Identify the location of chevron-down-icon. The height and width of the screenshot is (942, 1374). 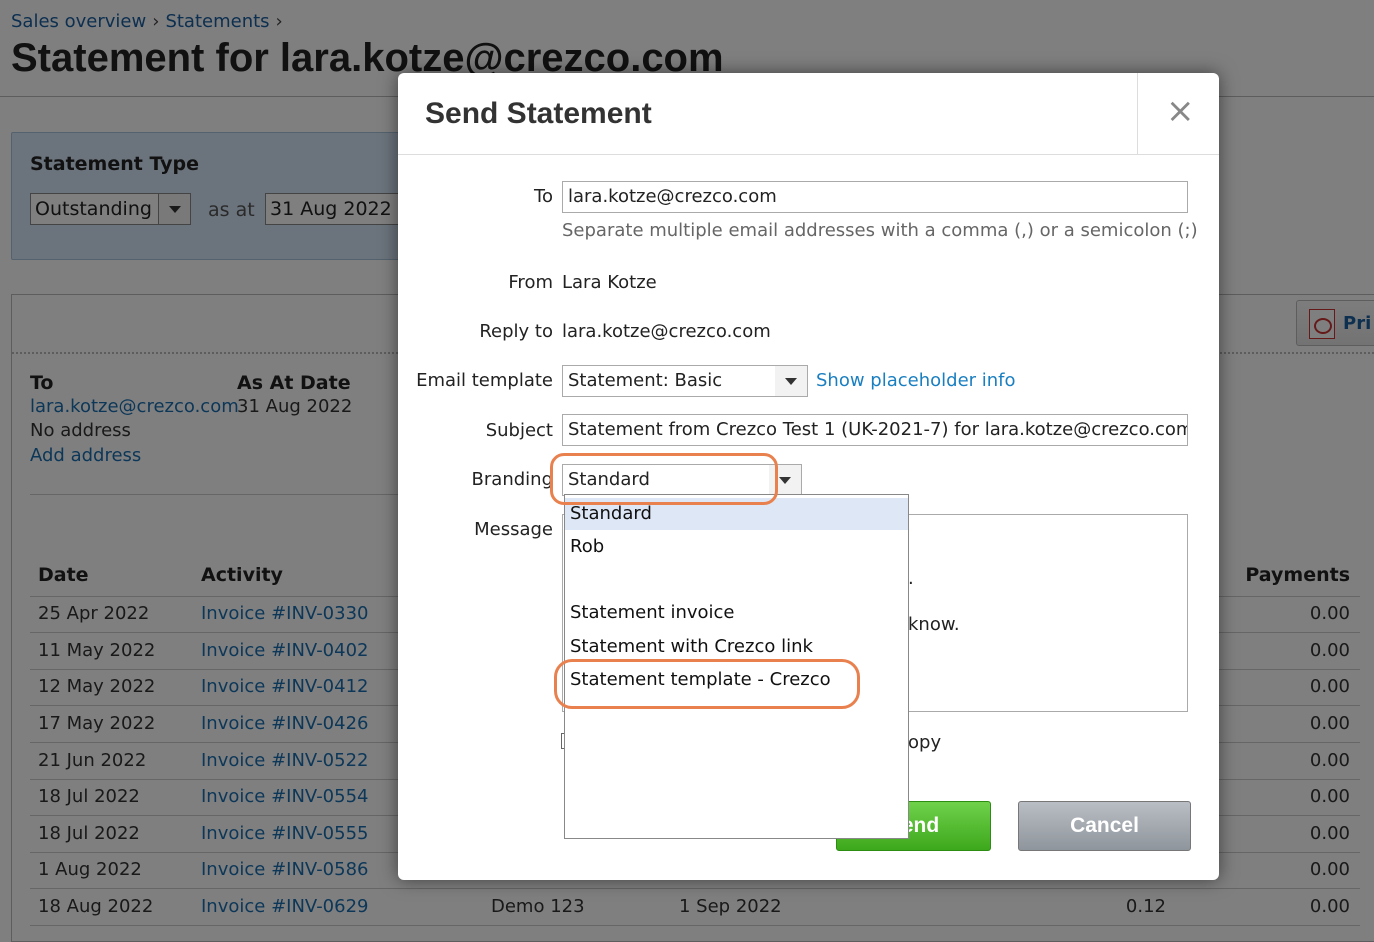
(791, 381).